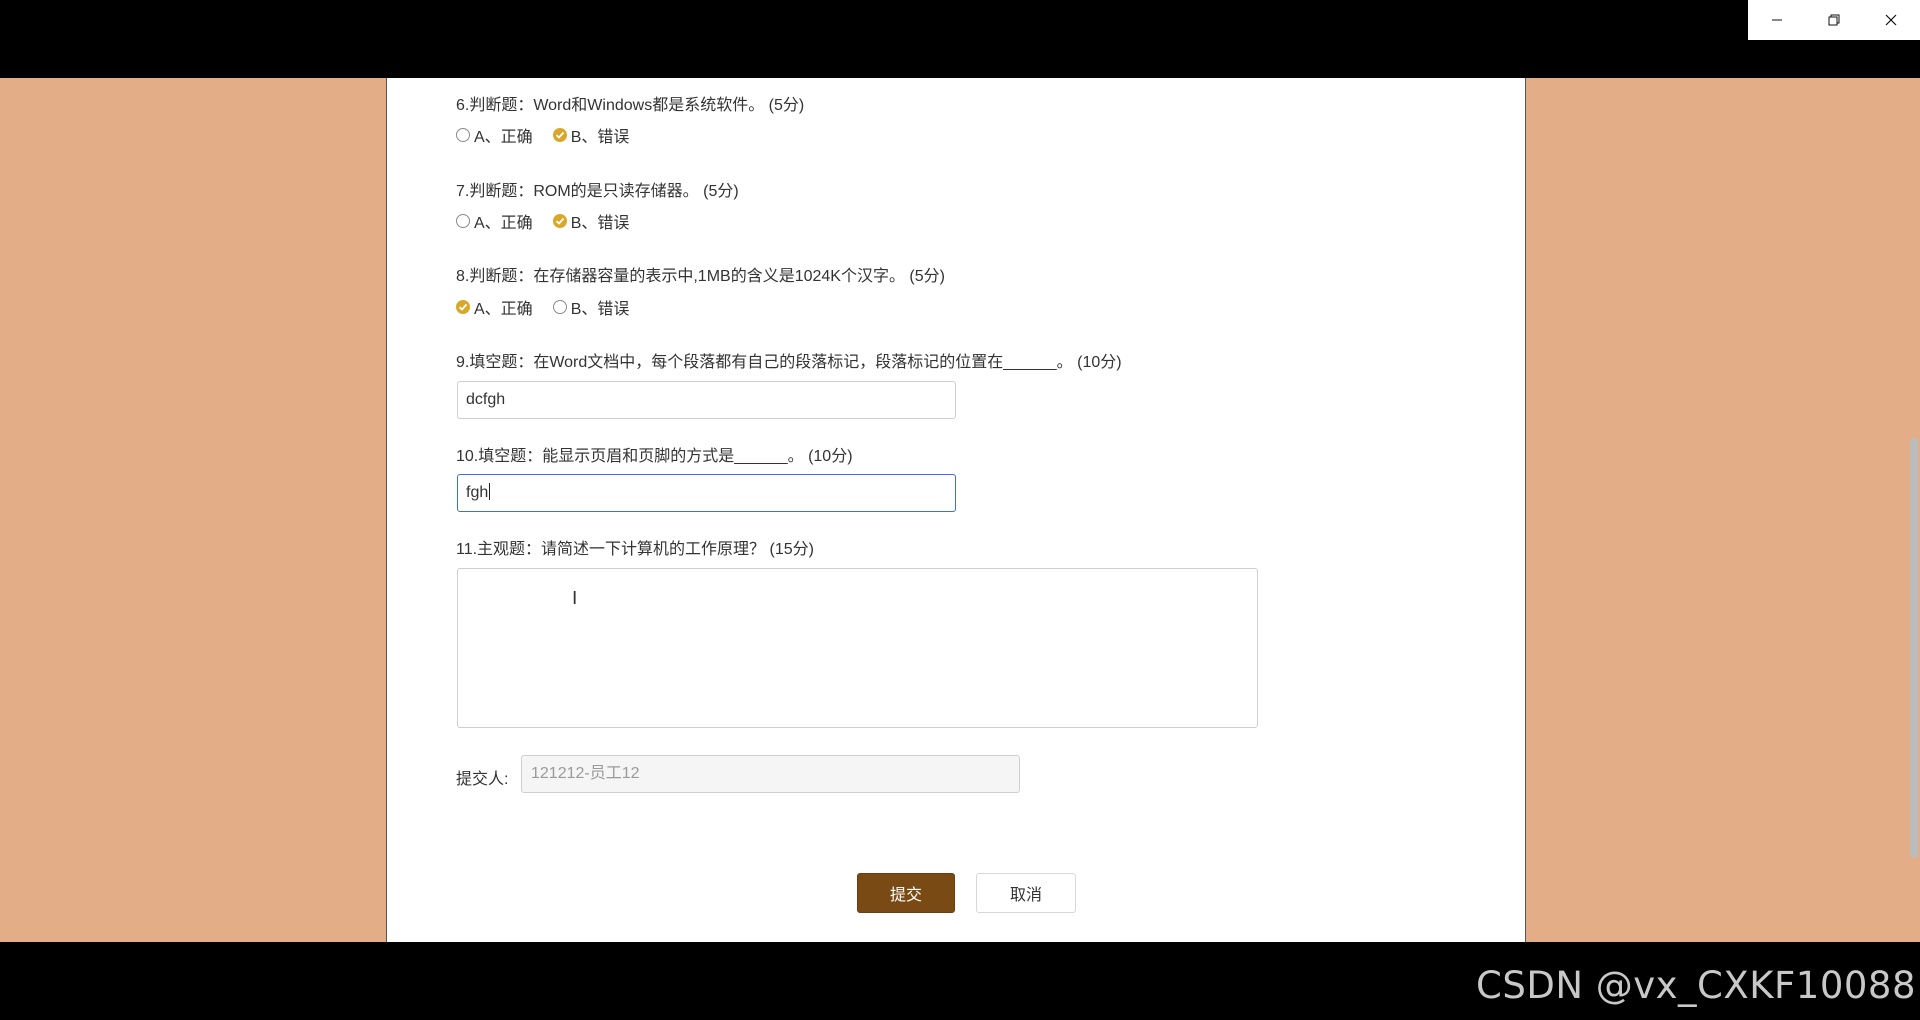 The height and width of the screenshot is (1020, 1920). I want to click on question-8-option-b: B、错误, so click(591, 307).